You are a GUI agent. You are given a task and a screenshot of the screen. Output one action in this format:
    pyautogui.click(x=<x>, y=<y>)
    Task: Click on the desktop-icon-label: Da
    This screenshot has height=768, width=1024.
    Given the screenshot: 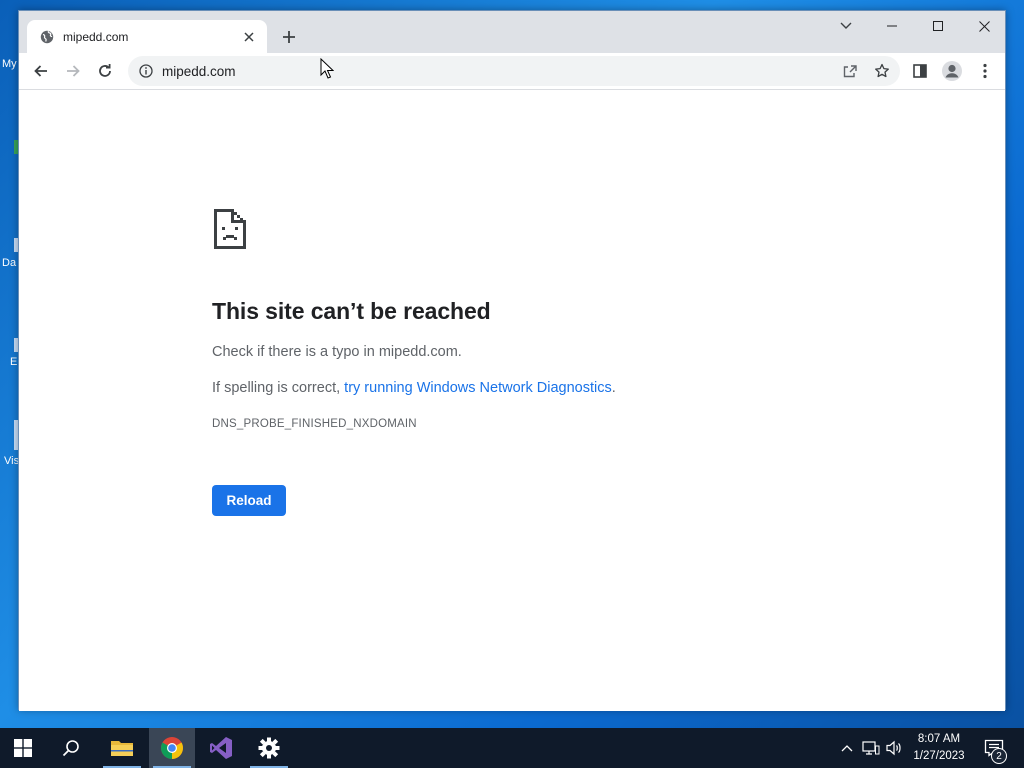 What is the action you would take?
    pyautogui.click(x=10, y=263)
    